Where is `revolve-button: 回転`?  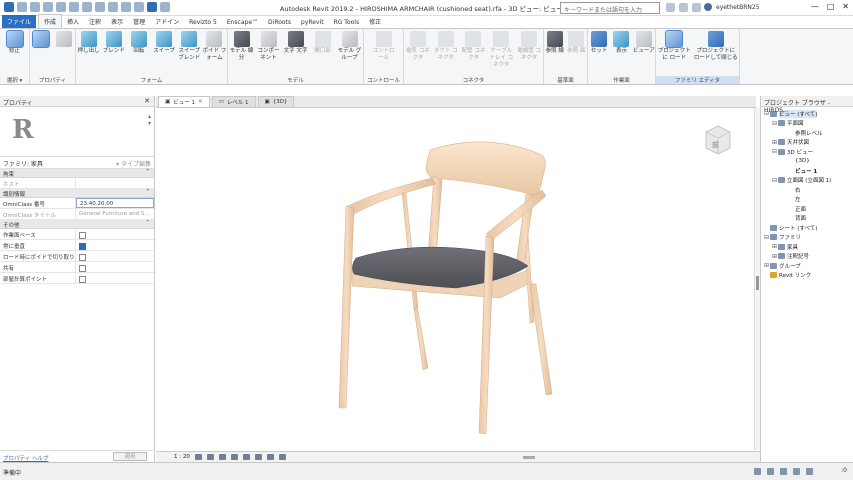
revolve-button: 回転 is located at coordinates (138, 51).